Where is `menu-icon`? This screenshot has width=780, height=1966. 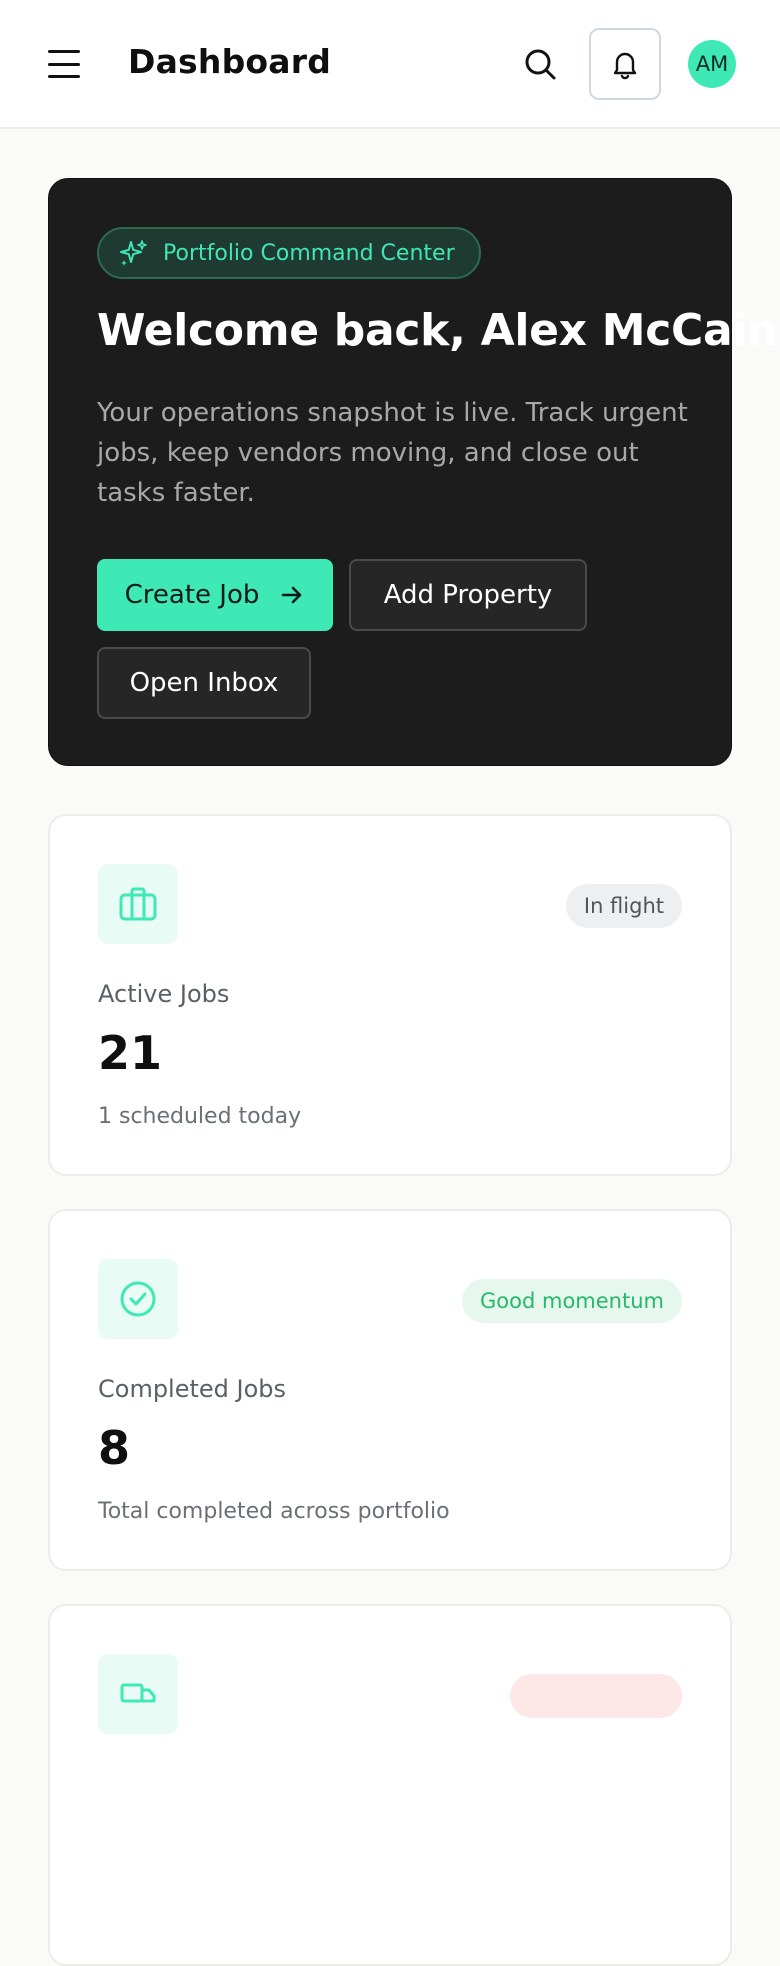
menu-icon is located at coordinates (64, 51).